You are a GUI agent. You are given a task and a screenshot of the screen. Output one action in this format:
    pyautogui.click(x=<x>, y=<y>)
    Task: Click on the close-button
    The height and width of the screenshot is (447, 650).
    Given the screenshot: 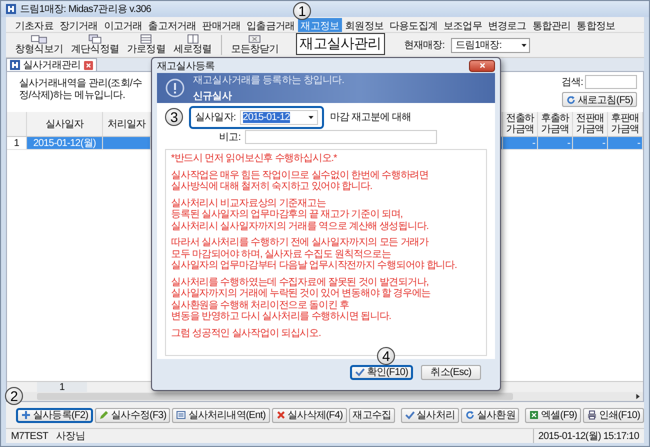 What is the action you would take?
    pyautogui.click(x=482, y=66)
    